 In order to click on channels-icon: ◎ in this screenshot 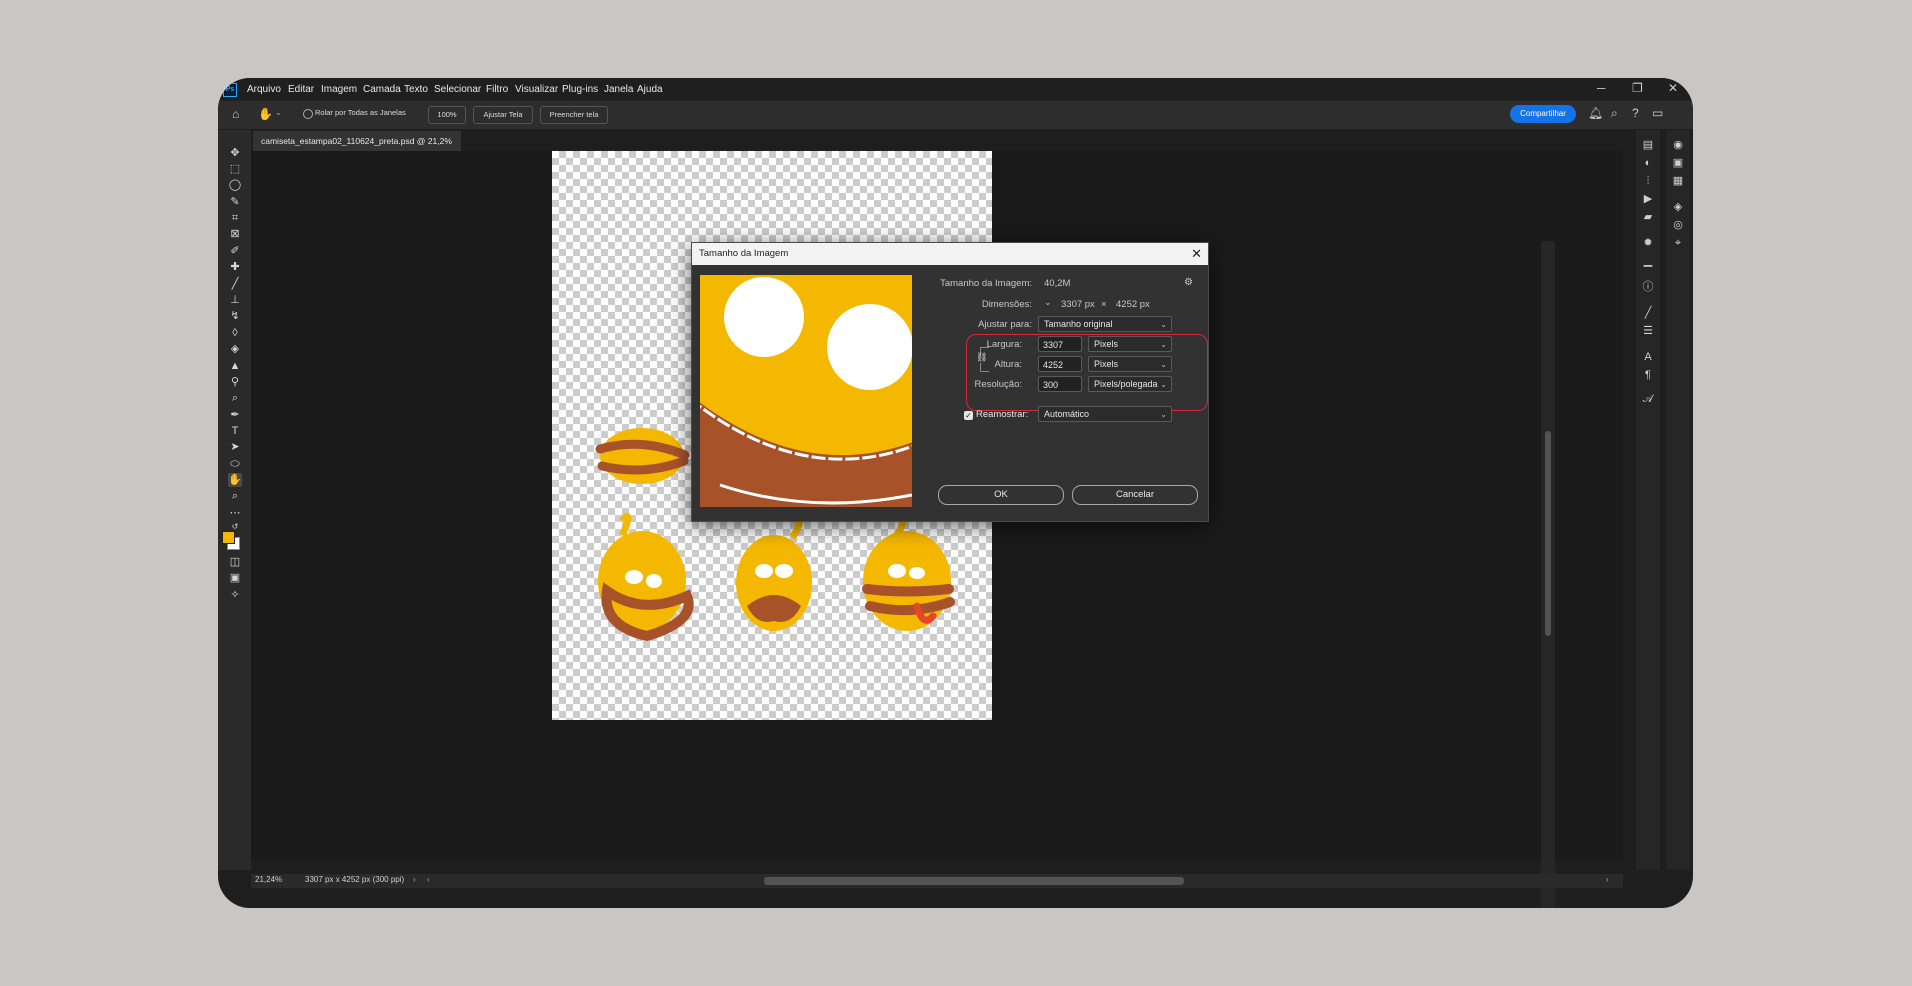, I will do `click(1678, 225)`.